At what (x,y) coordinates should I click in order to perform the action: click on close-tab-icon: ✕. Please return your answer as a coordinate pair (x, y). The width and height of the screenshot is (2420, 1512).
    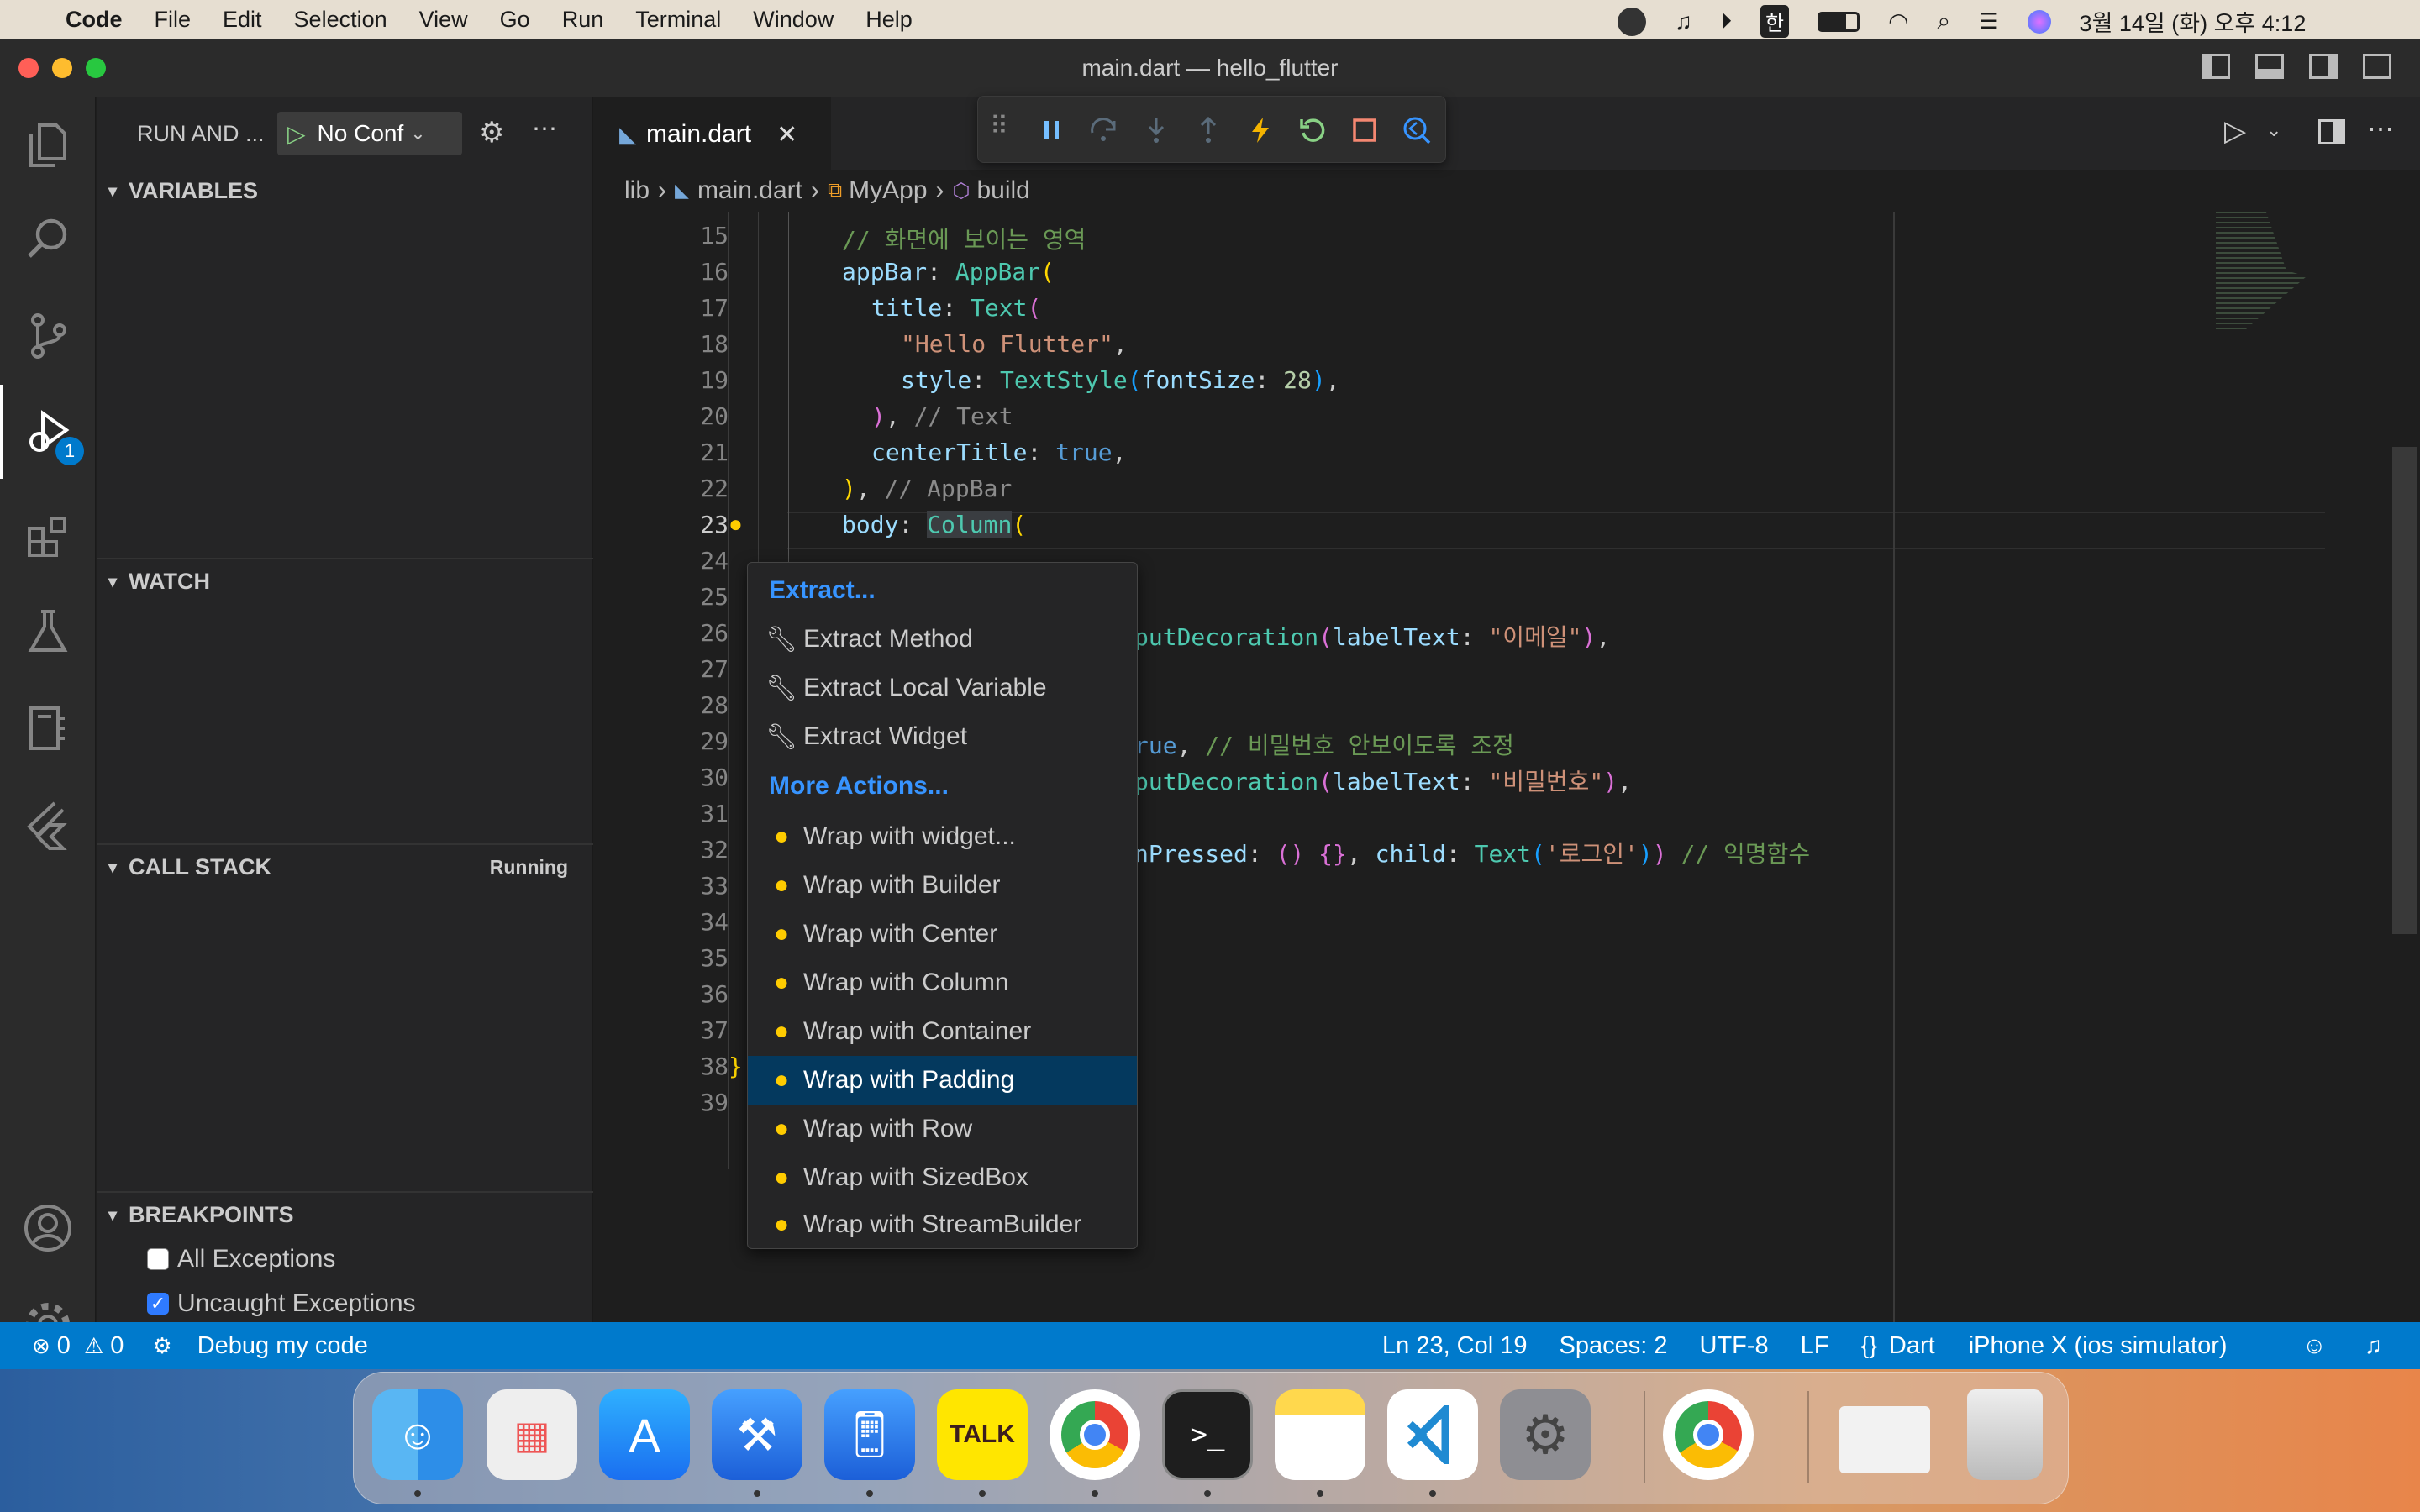
    Looking at the image, I should click on (786, 135).